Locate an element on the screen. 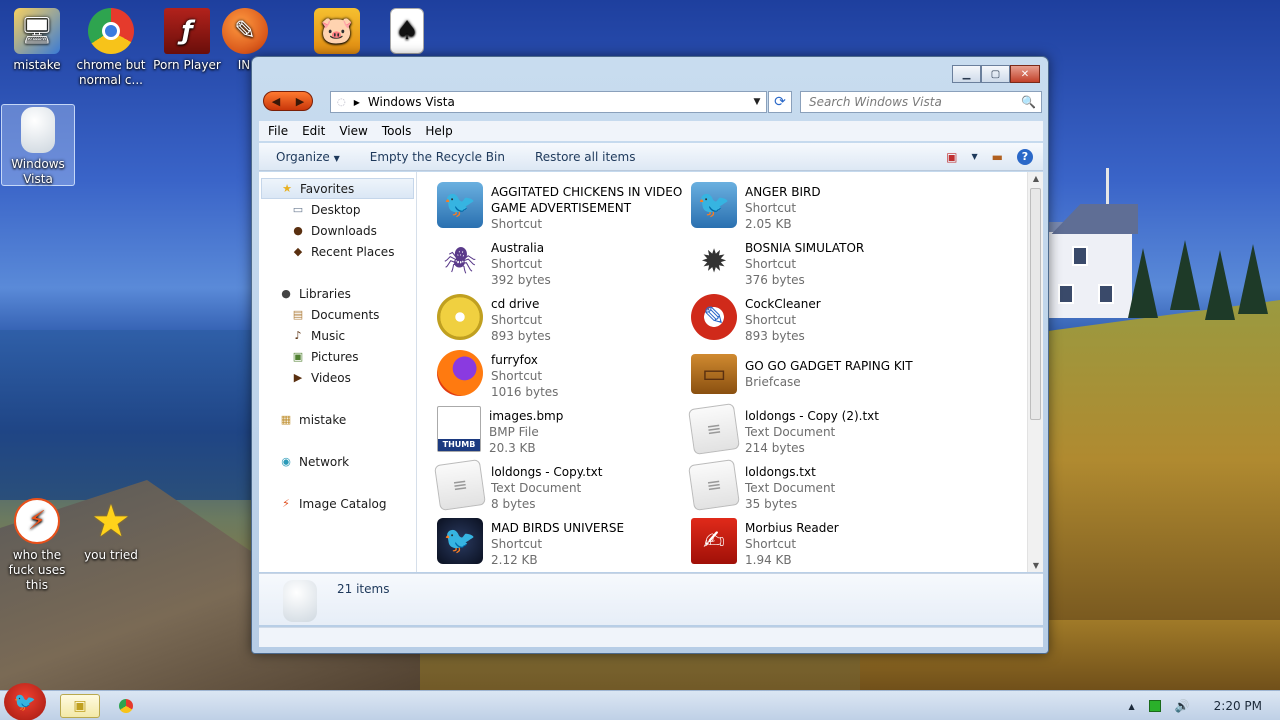  desktop-icon-mistake: 🖥 mistake is located at coordinates (37, 40).